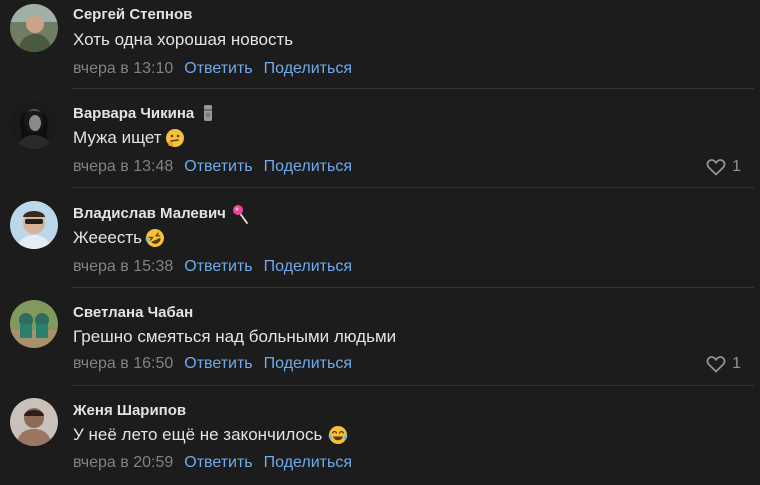  Describe the element at coordinates (155, 238) in the screenshot. I see `rofl-face-icon` at that location.